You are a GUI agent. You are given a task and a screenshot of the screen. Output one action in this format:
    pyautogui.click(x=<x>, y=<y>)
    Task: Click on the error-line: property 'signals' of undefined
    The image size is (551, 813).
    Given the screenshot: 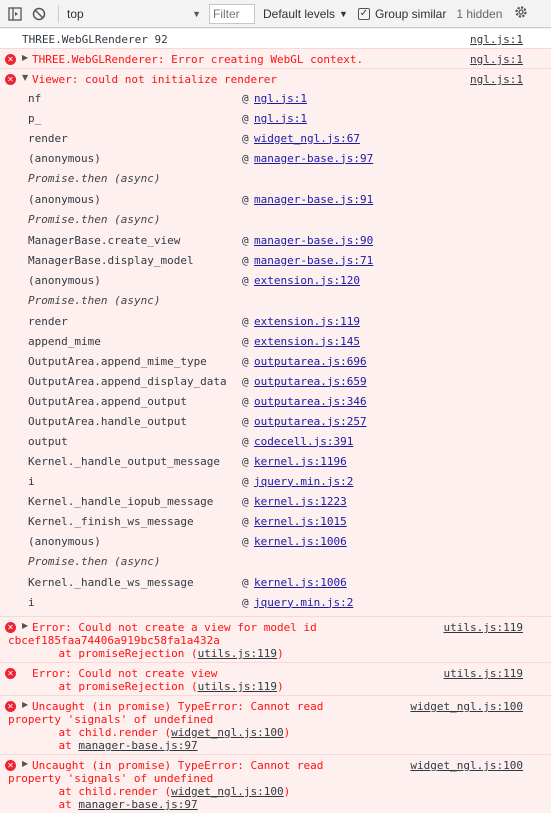 What is the action you would take?
    pyautogui.click(x=111, y=719)
    